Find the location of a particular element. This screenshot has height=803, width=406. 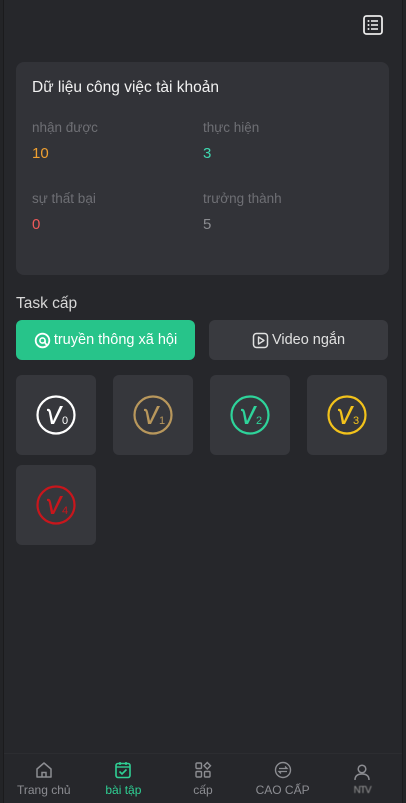

bottom-nav: Trang chủ bài tập cấp CAO CẤP NTV is located at coordinates (203, 778).